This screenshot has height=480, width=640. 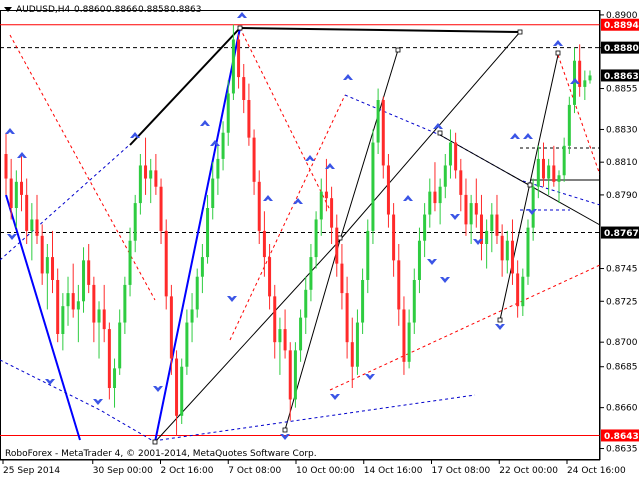 What do you see at coordinates (622, 90) in the screenshot?
I see `y-tick-label: 0.8855` at bounding box center [622, 90].